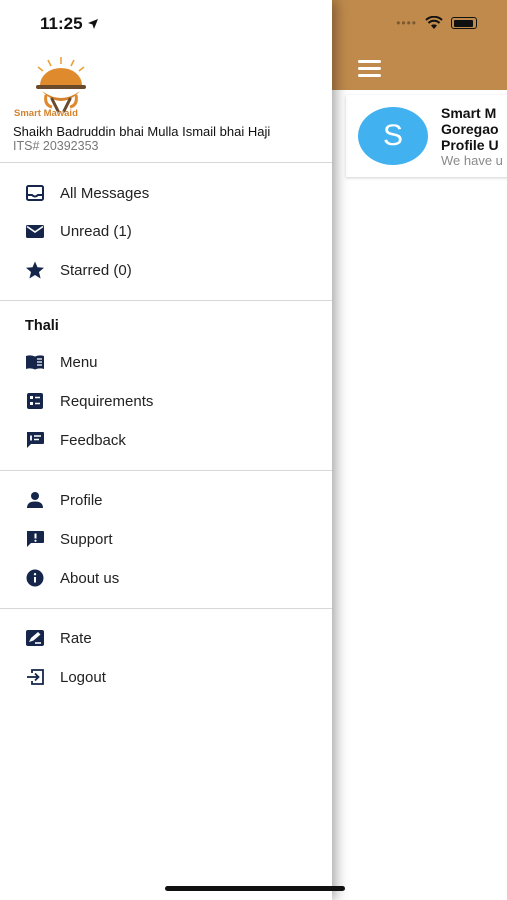 The width and height of the screenshot is (507, 900). Describe the element at coordinates (42, 326) in the screenshot. I see `section-title-thali: Thali` at that location.